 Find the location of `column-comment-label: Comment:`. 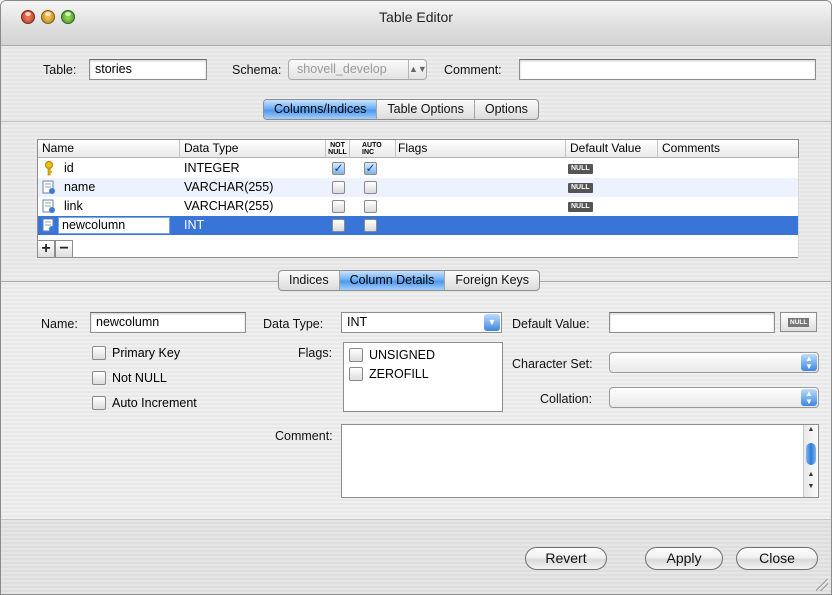

column-comment-label: Comment: is located at coordinates (304, 436).